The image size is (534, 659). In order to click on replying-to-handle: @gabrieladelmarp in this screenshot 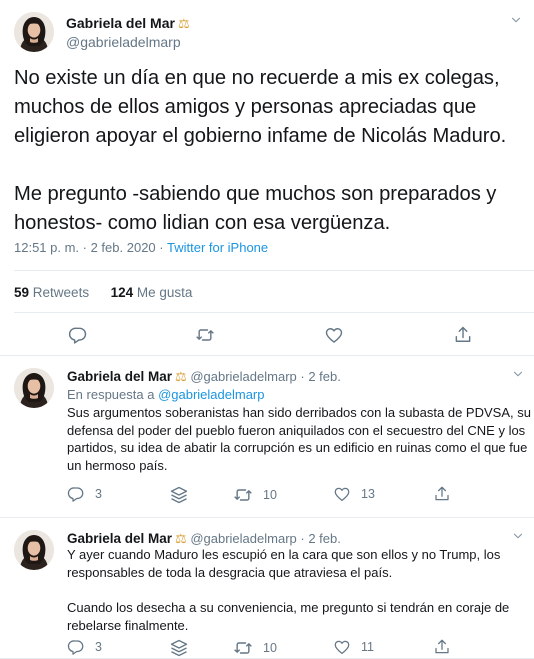, I will do `click(211, 394)`.